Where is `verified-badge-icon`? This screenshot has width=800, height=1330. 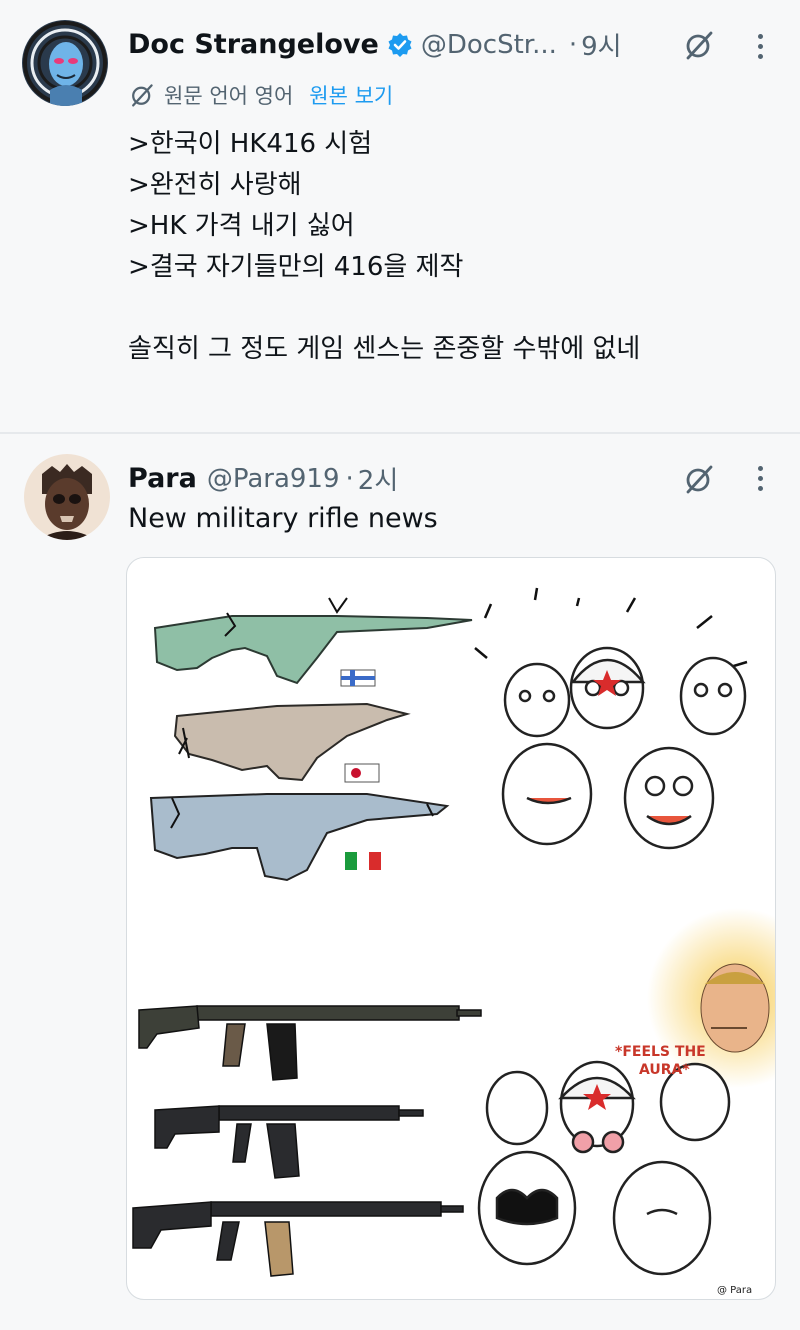 verified-badge-icon is located at coordinates (400, 45).